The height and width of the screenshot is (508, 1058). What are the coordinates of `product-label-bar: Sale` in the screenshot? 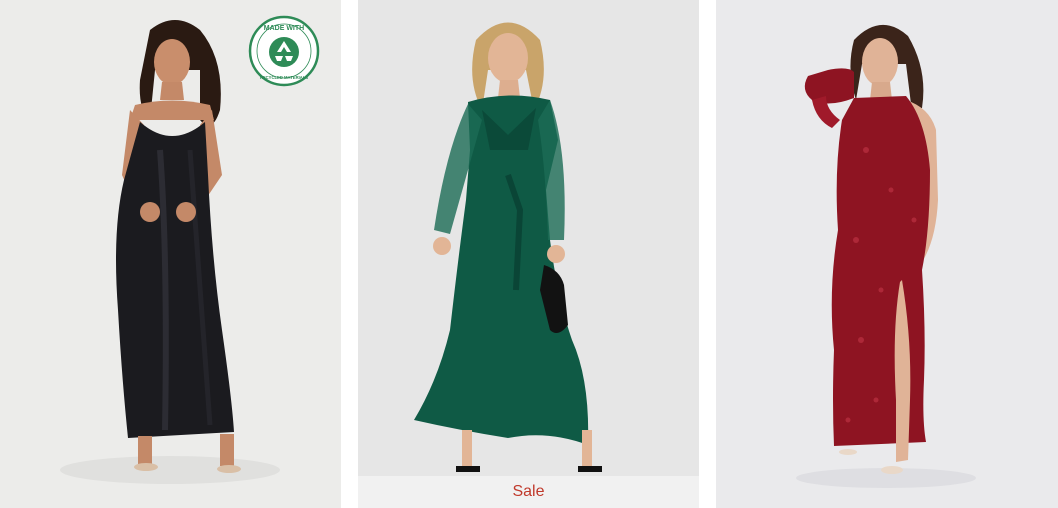 It's located at (528, 492).